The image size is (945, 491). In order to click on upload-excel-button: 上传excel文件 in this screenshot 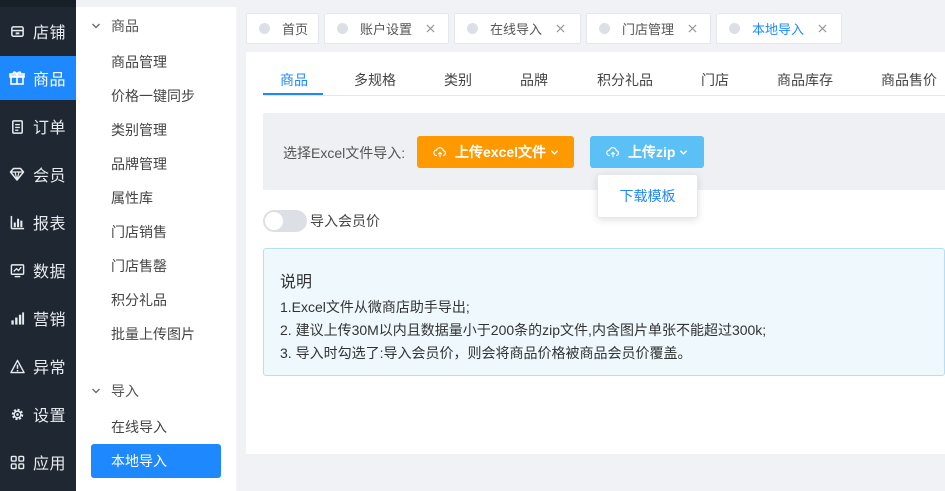, I will do `click(495, 152)`.